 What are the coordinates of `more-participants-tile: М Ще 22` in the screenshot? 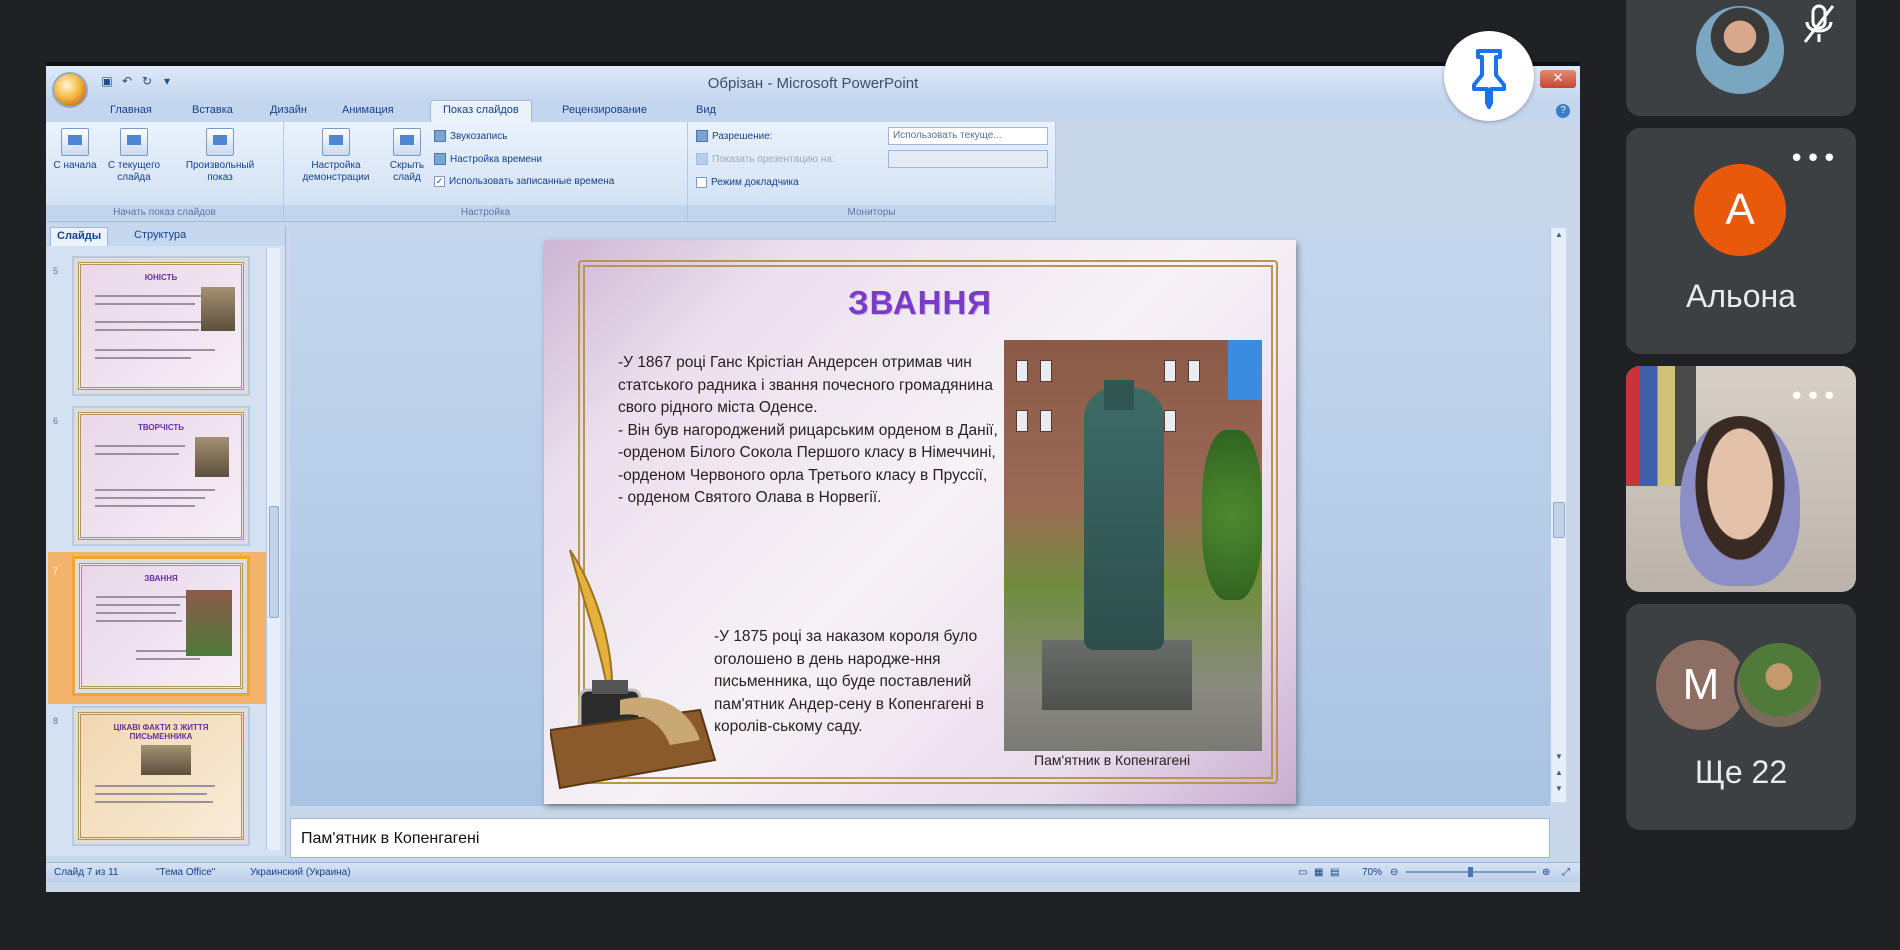 It's located at (1741, 717).